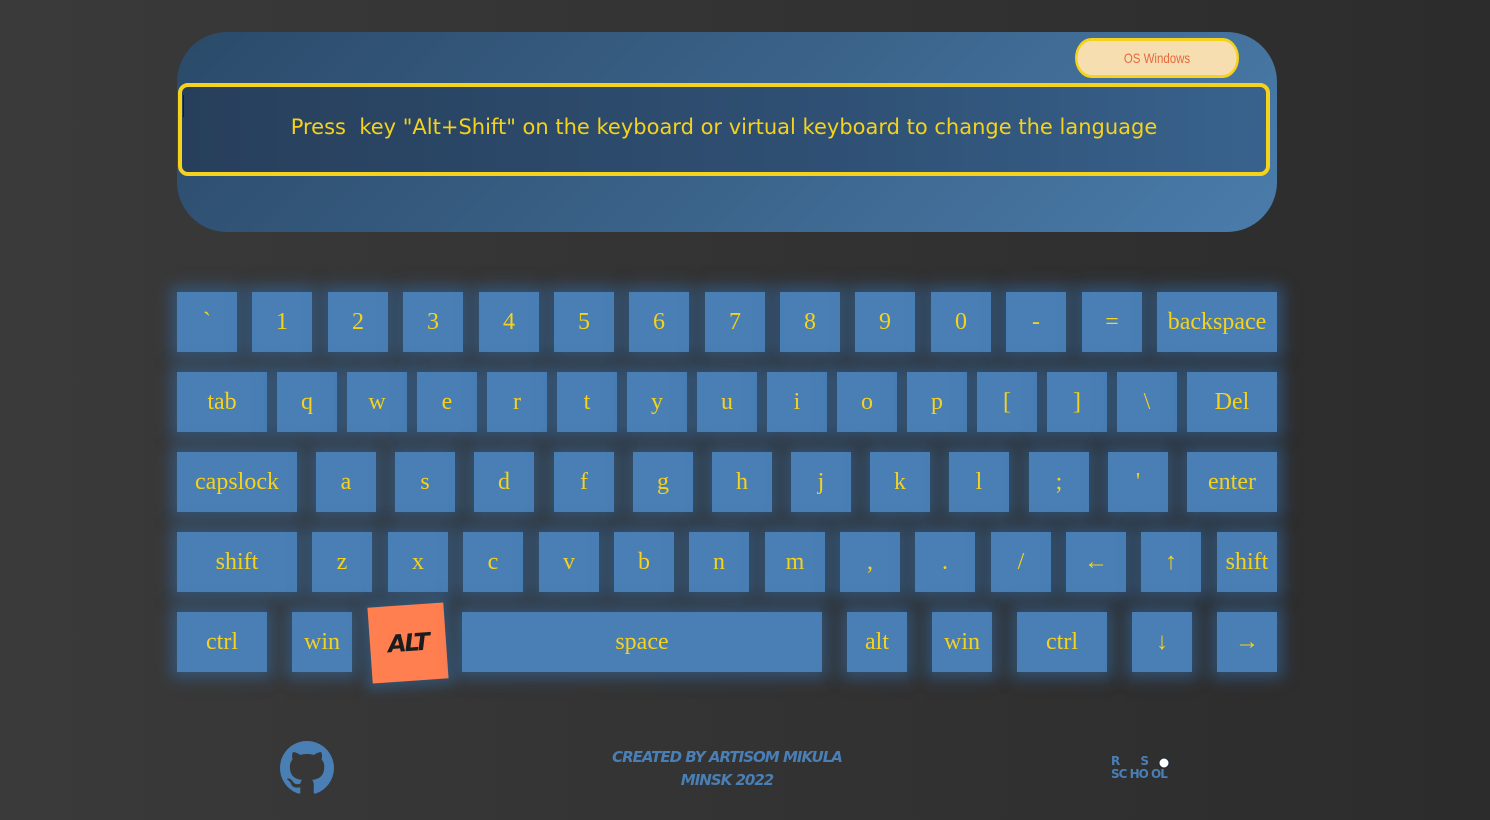  I want to click on key-5: 5, so click(584, 322).